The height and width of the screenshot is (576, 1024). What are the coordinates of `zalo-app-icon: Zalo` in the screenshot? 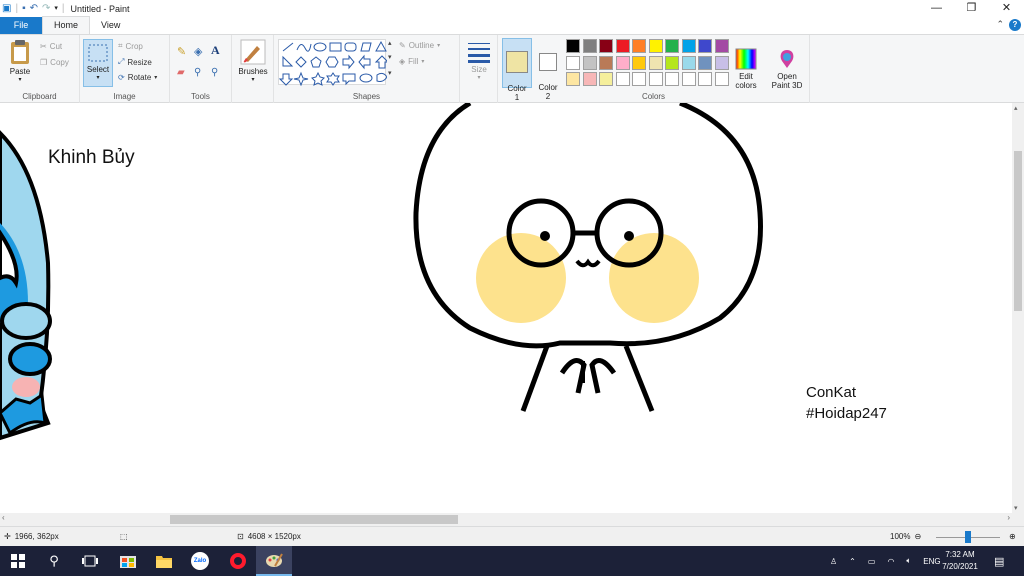 It's located at (200, 561).